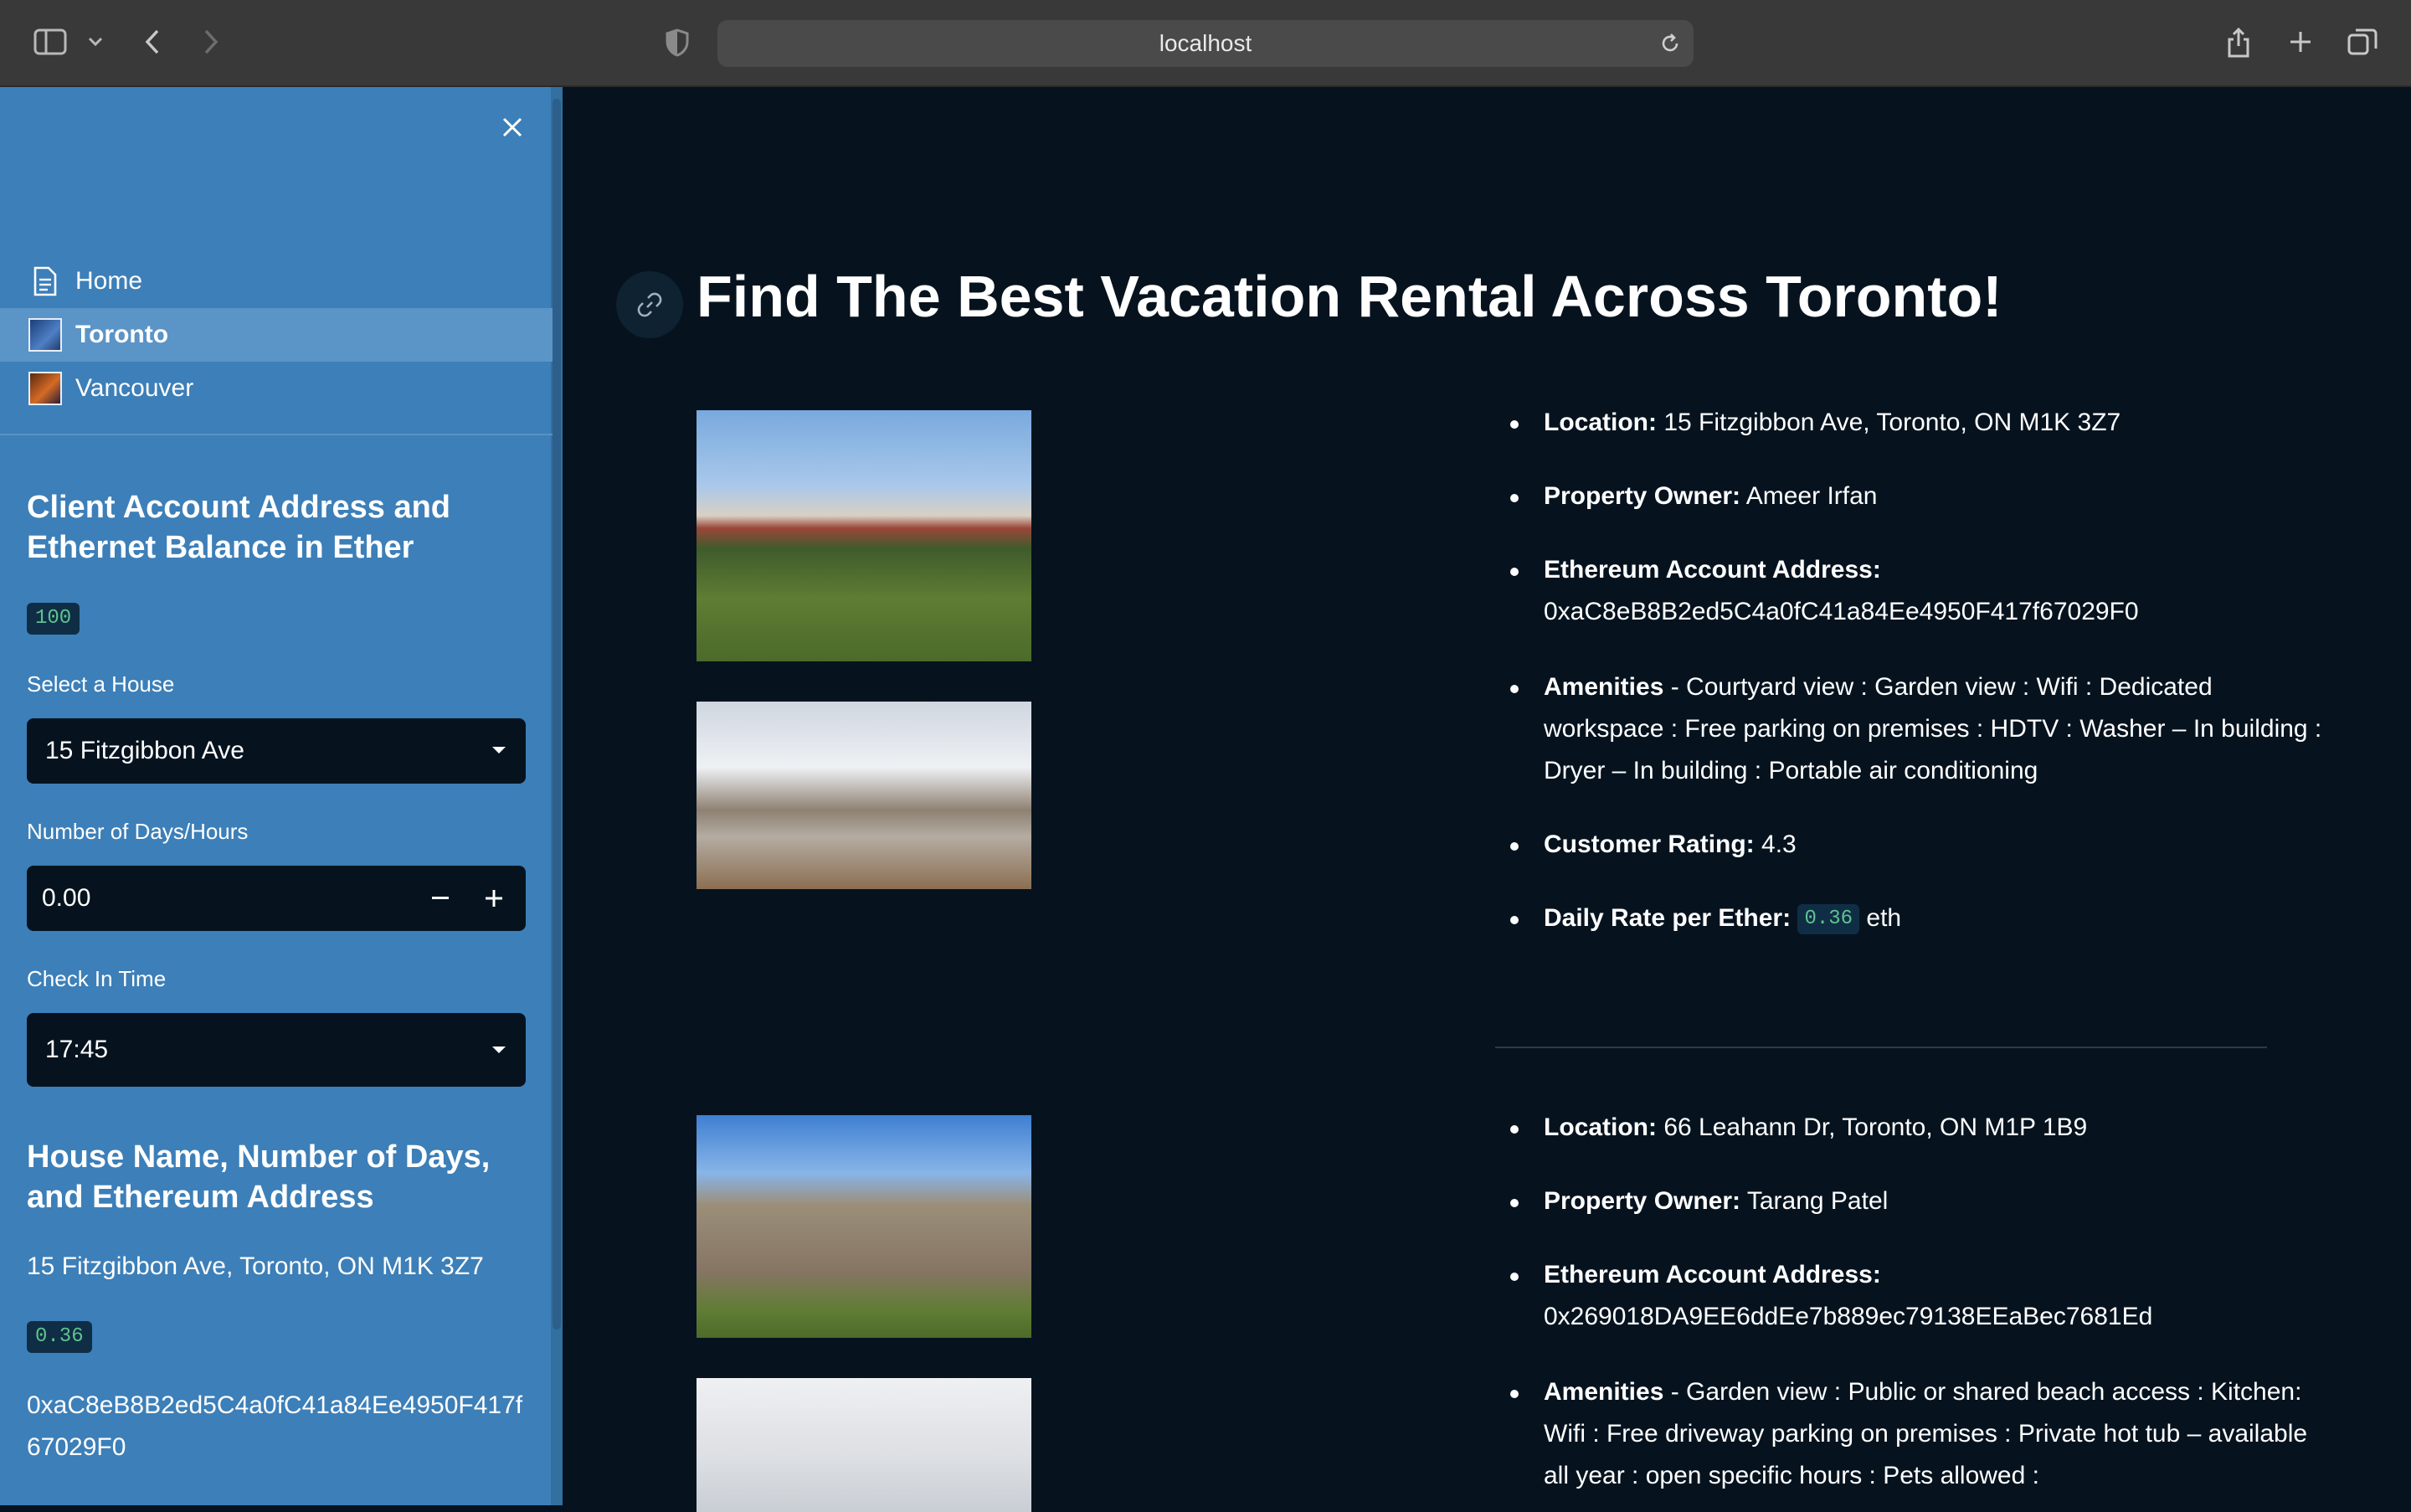  Describe the element at coordinates (864, 1445) in the screenshot. I see `listing-2-interior-photo` at that location.